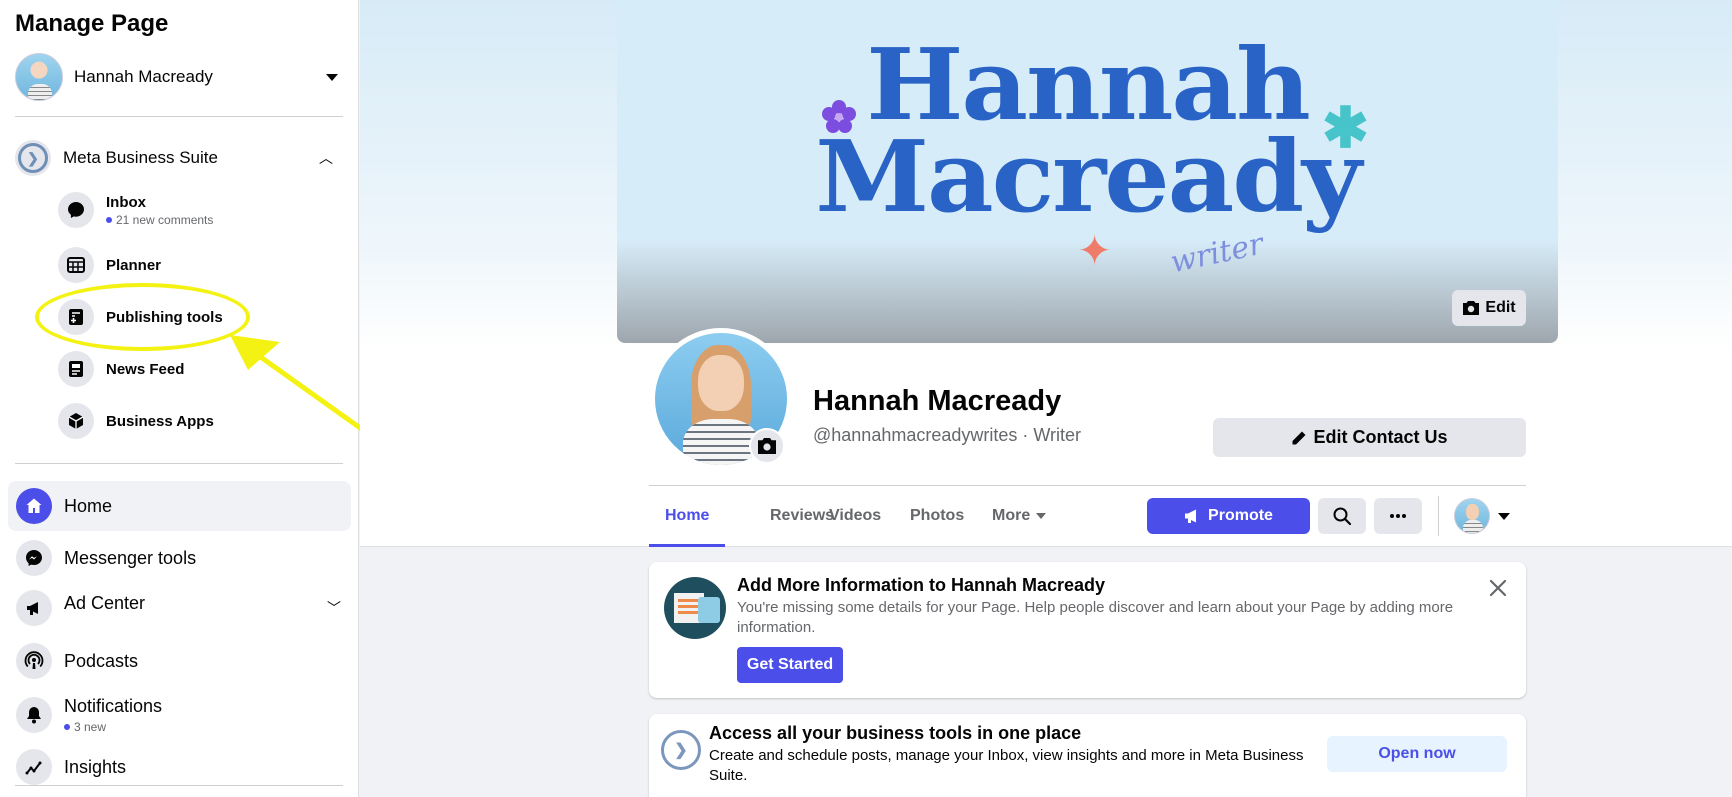  I want to click on tab-photos: Photos, so click(937, 522).